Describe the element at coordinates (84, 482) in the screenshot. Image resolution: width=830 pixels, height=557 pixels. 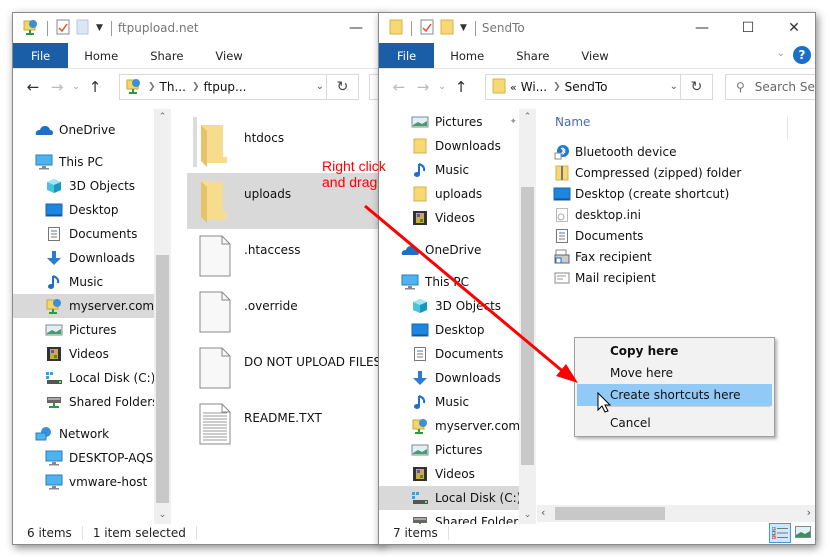
I see `nav-item-vmware-host: vmware-host` at that location.